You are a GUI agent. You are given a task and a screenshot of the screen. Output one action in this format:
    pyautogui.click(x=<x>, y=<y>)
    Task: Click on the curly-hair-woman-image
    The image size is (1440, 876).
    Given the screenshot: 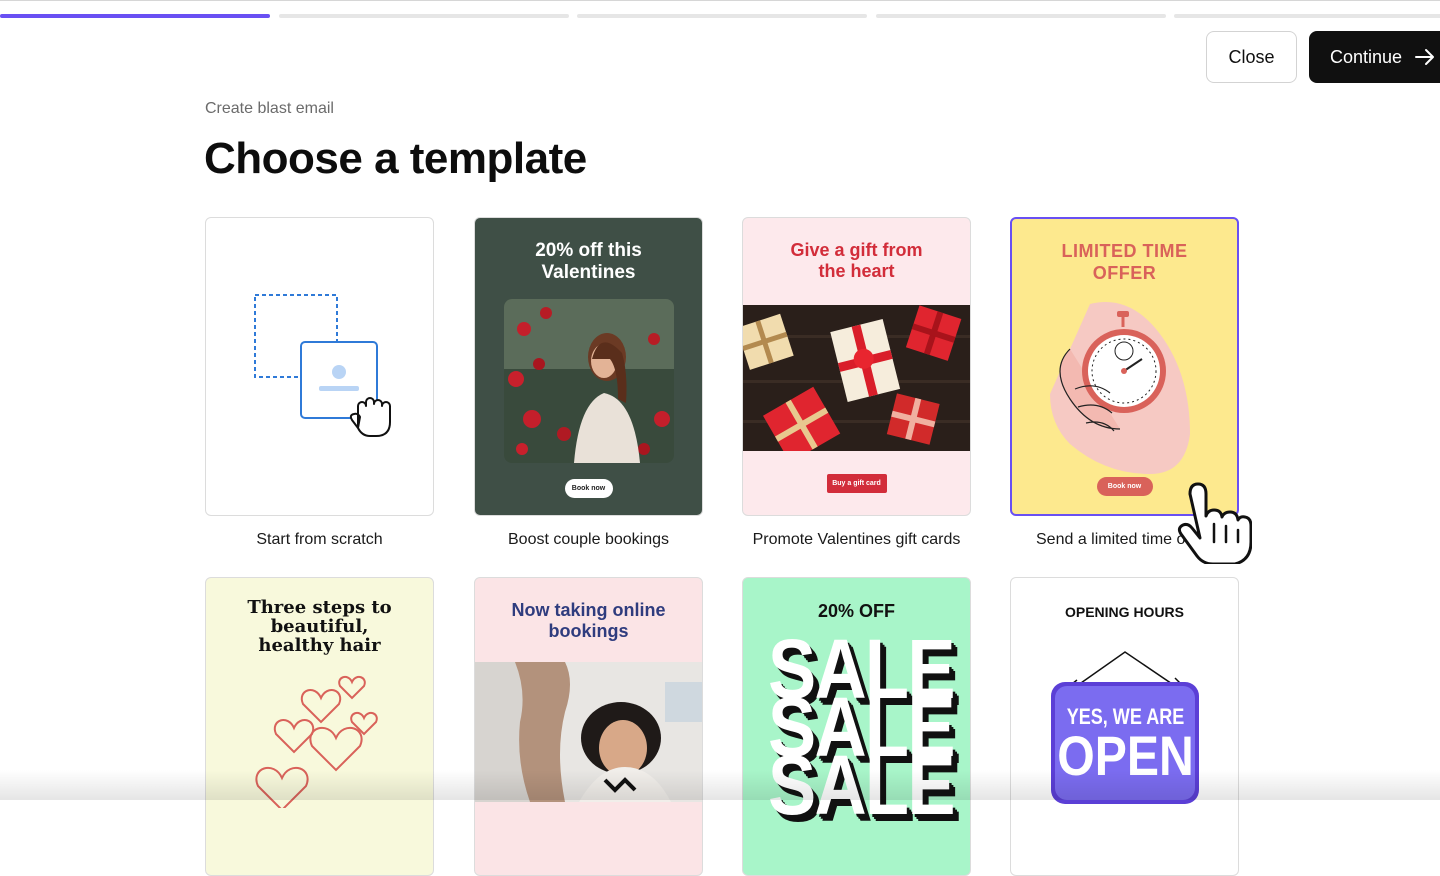 What is the action you would take?
    pyautogui.click(x=589, y=732)
    